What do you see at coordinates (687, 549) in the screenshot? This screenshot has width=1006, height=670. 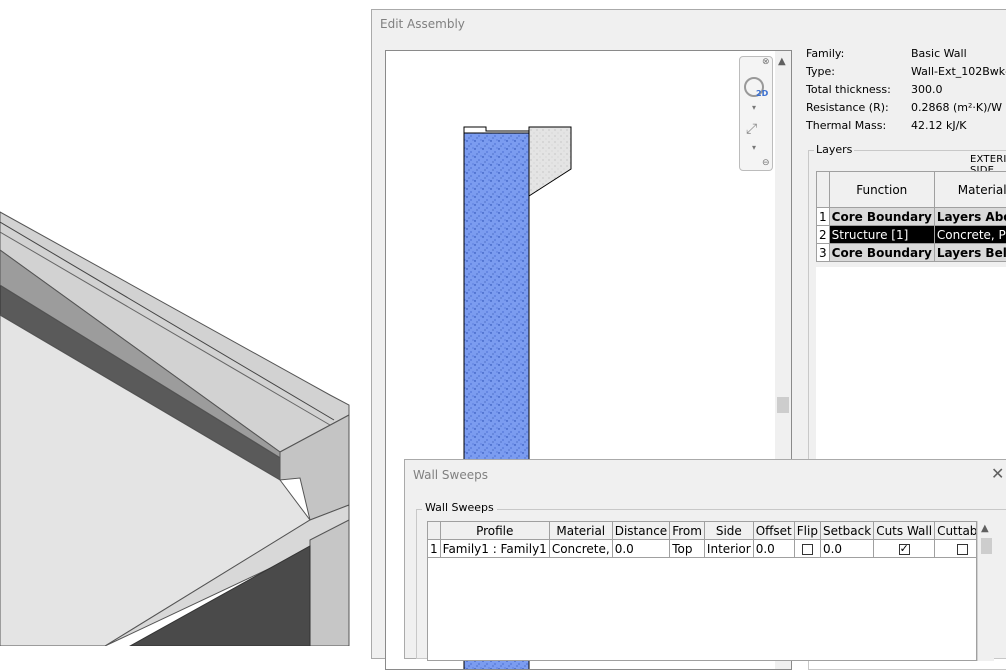 I see `sweep-from: Top` at bounding box center [687, 549].